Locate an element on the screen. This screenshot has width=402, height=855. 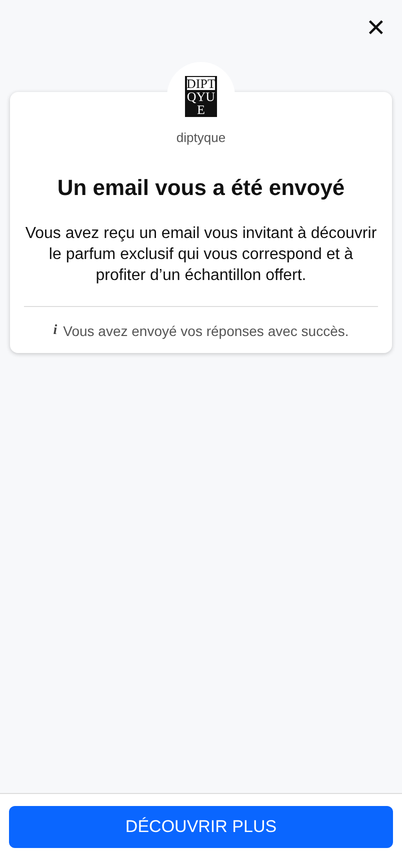
brand-name: diptyque is located at coordinates (201, 137).